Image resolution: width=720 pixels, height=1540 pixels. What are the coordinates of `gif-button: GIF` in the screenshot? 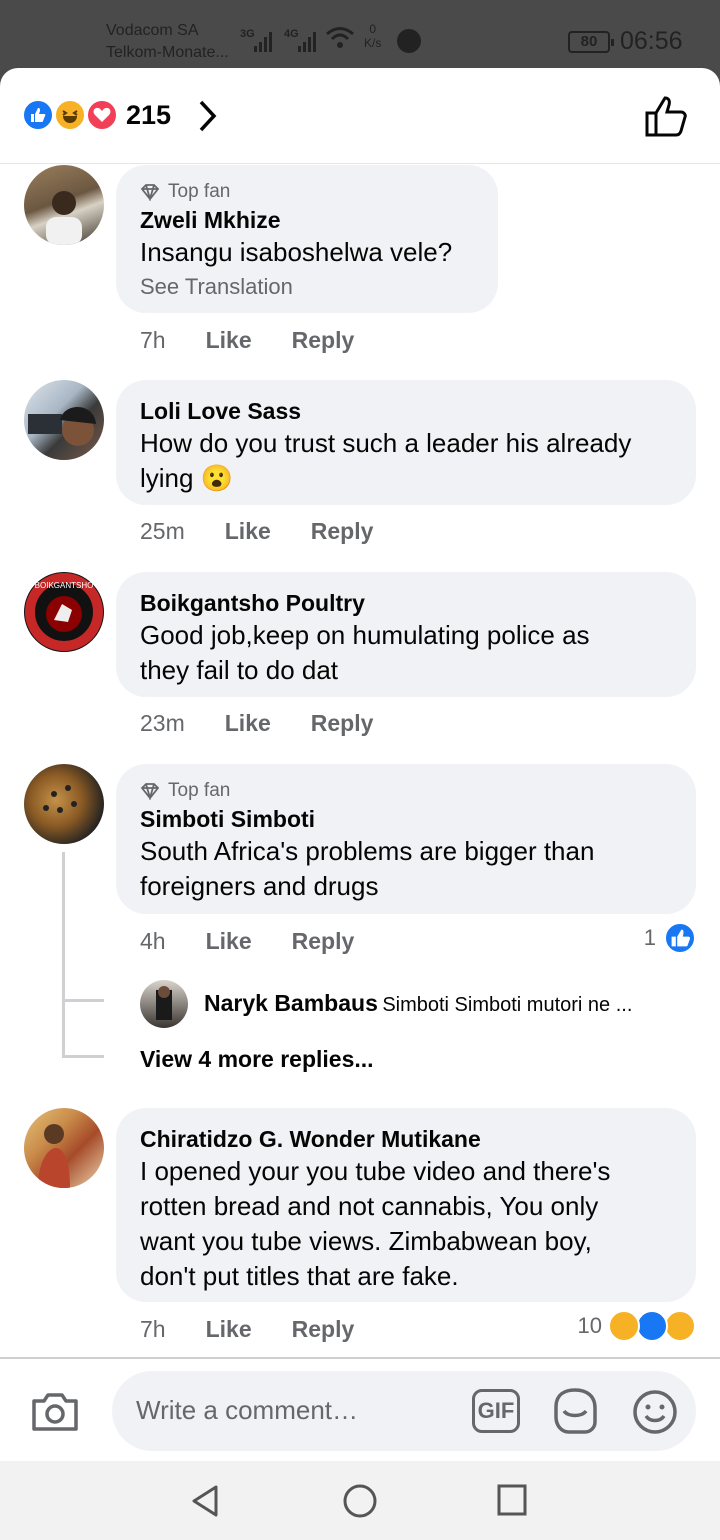 It's located at (496, 1411).